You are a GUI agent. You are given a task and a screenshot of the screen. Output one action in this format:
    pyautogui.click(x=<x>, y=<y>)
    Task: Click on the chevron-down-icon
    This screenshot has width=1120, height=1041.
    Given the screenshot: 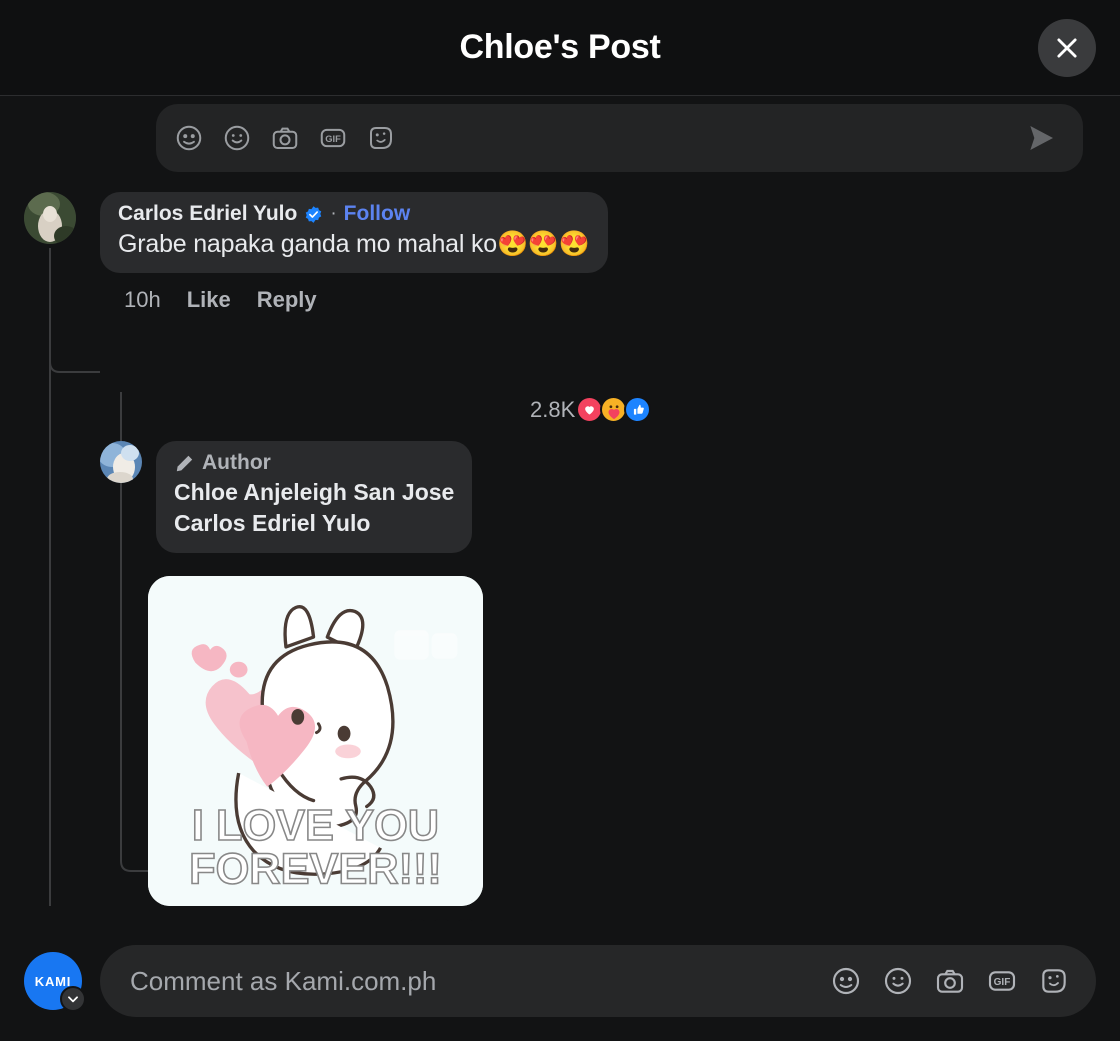 What is the action you would take?
    pyautogui.click(x=73, y=999)
    